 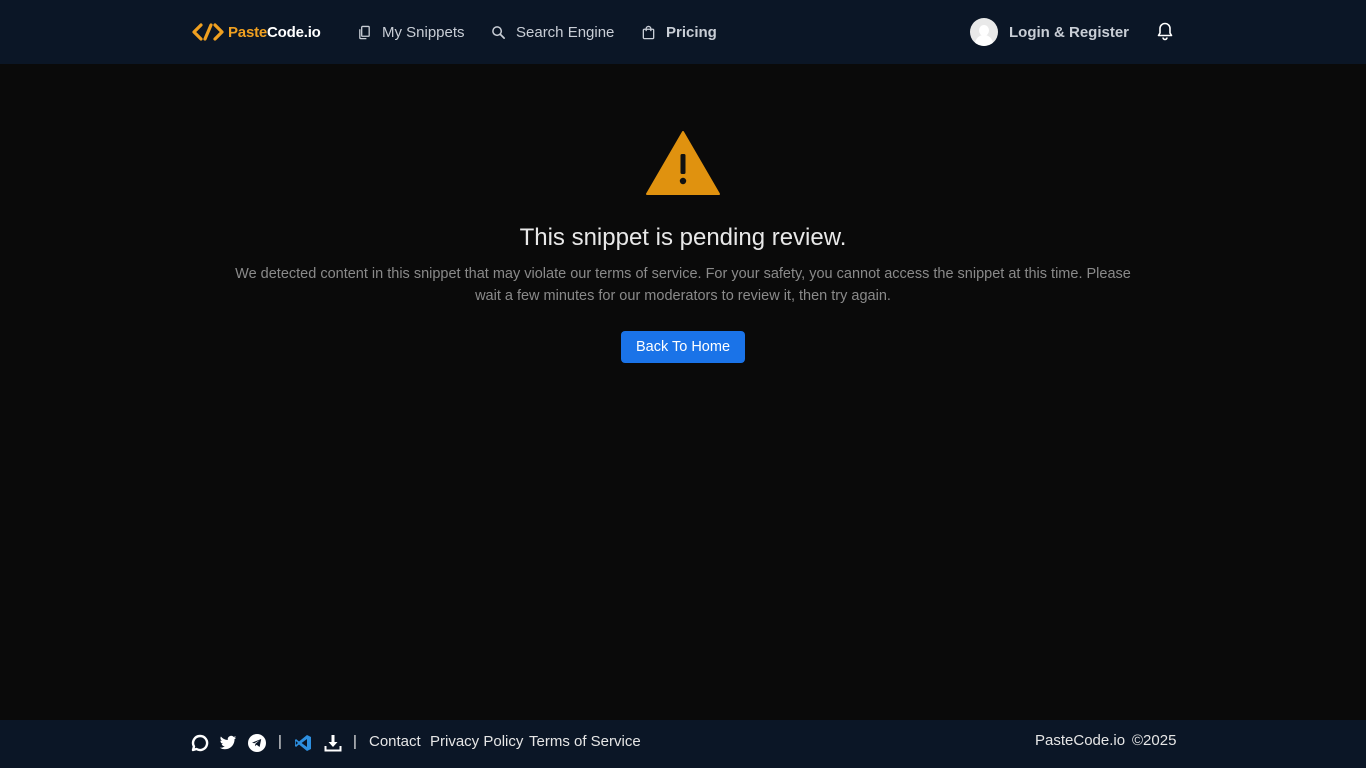 I want to click on search-icon, so click(x=498, y=32).